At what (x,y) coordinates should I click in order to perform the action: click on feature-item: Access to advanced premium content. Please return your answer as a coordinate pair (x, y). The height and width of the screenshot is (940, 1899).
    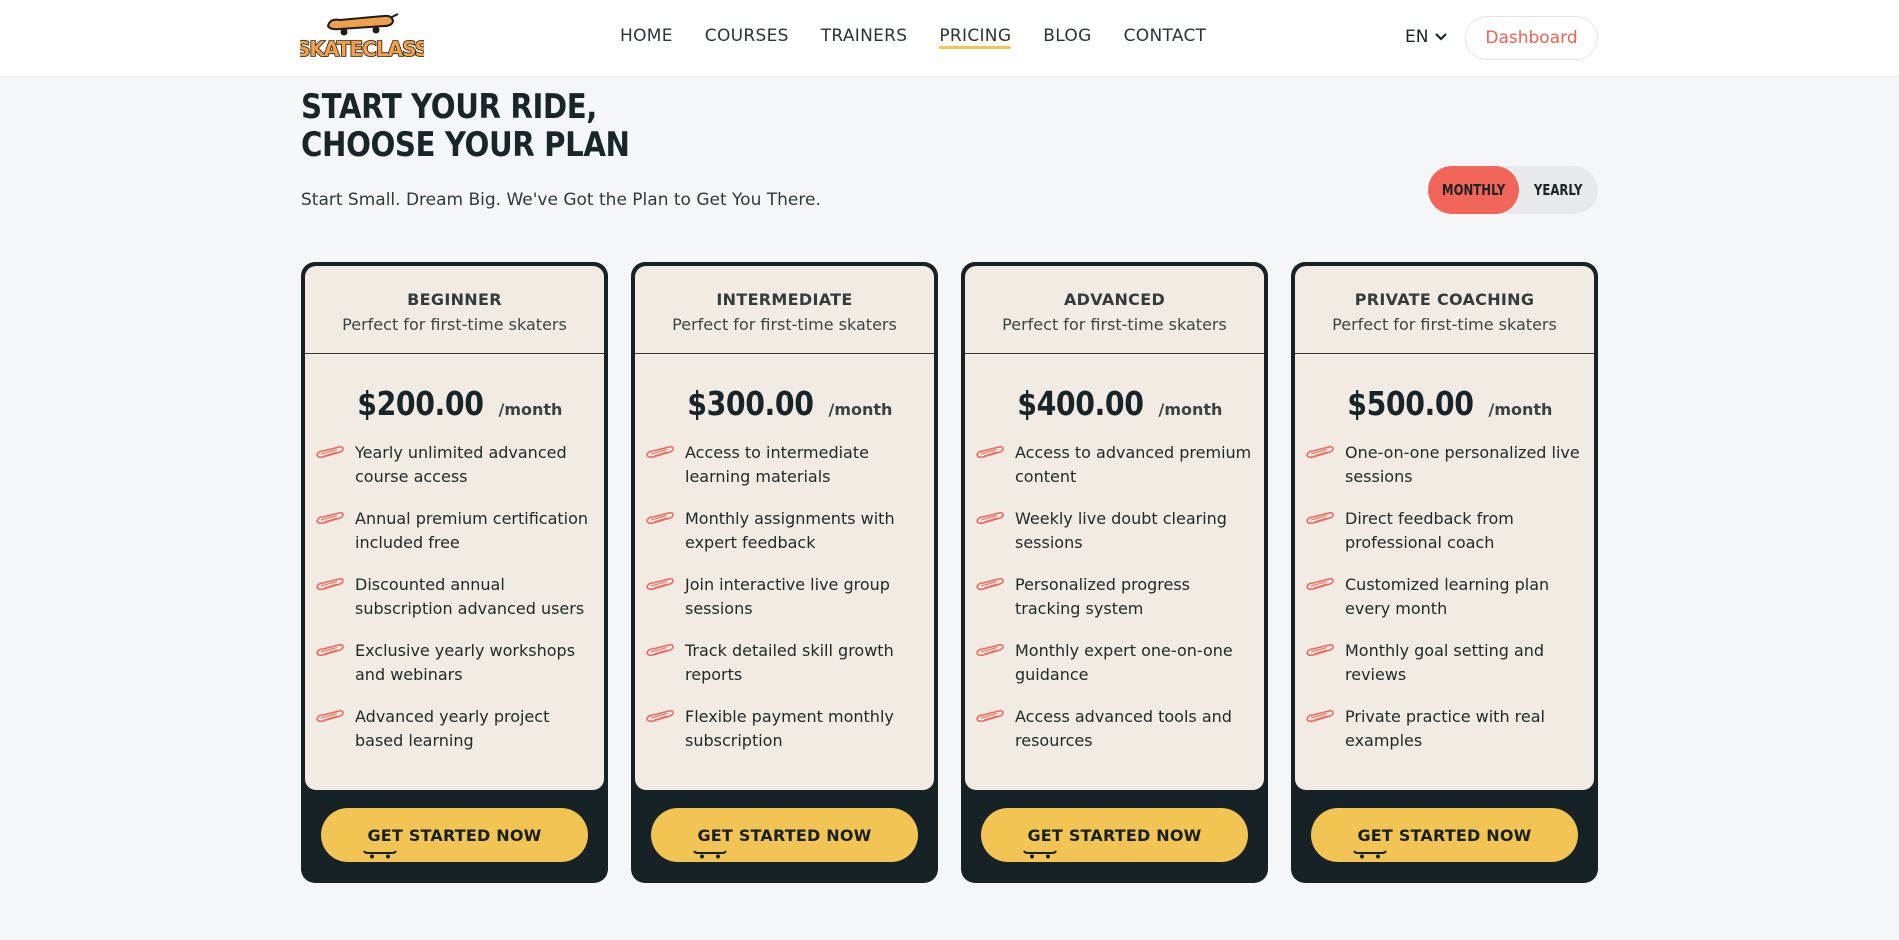
    Looking at the image, I should click on (1115, 474).